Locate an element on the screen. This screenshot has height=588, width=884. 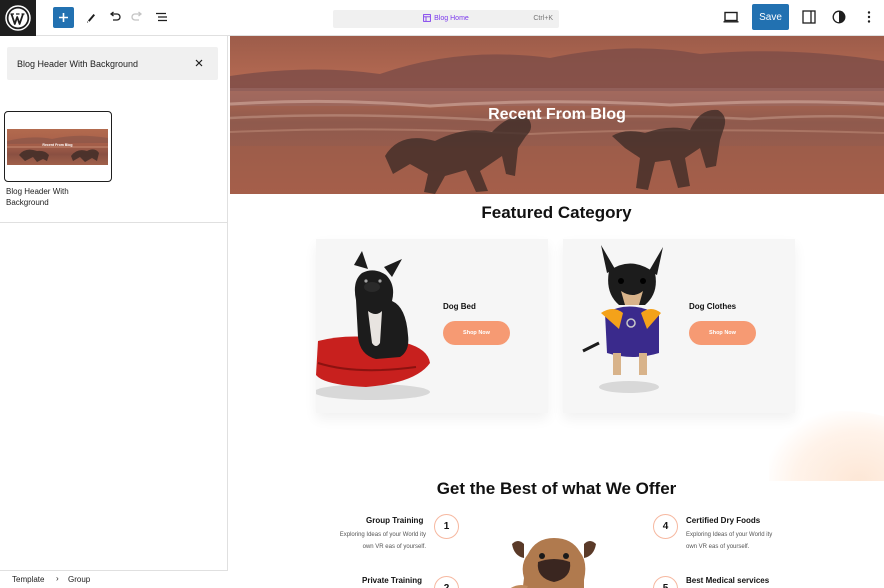
options-button is located at coordinates (869, 17).